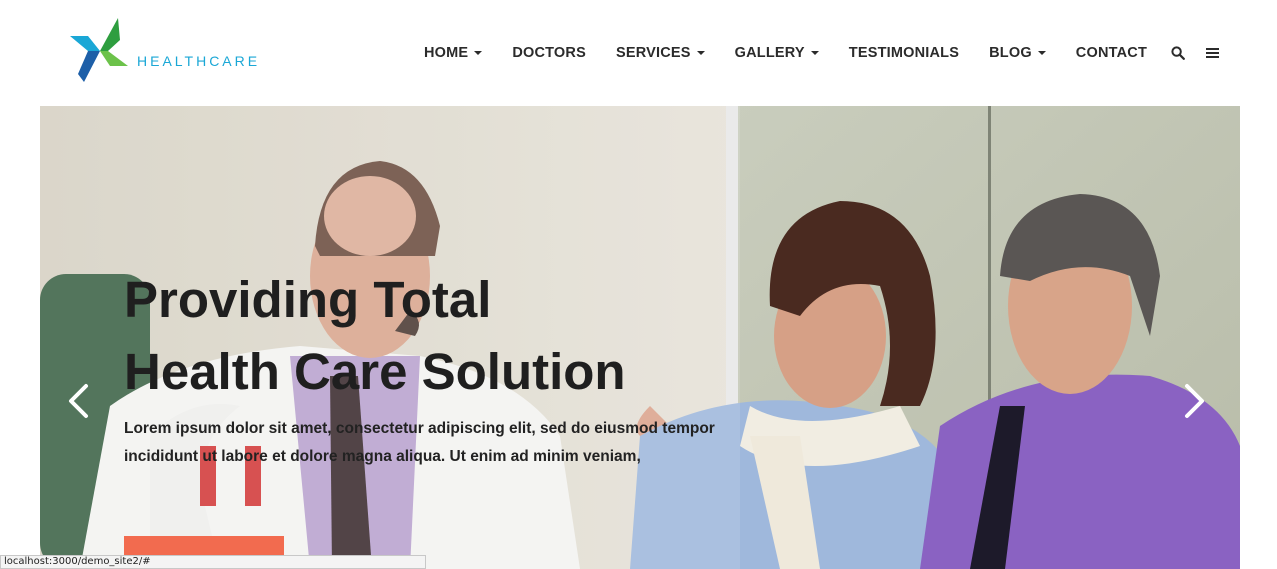 The width and height of the screenshot is (1277, 569). I want to click on nav-label: HOME, so click(446, 53).